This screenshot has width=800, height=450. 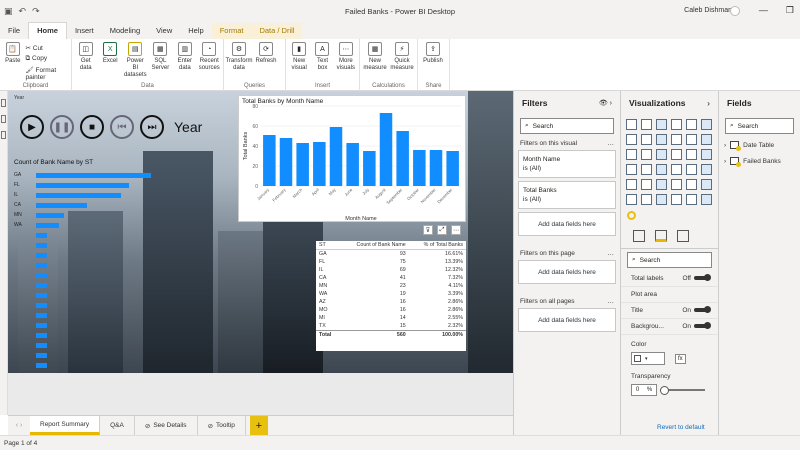 I want to click on total-labels-row: Total labels Off, so click(x=669, y=279).